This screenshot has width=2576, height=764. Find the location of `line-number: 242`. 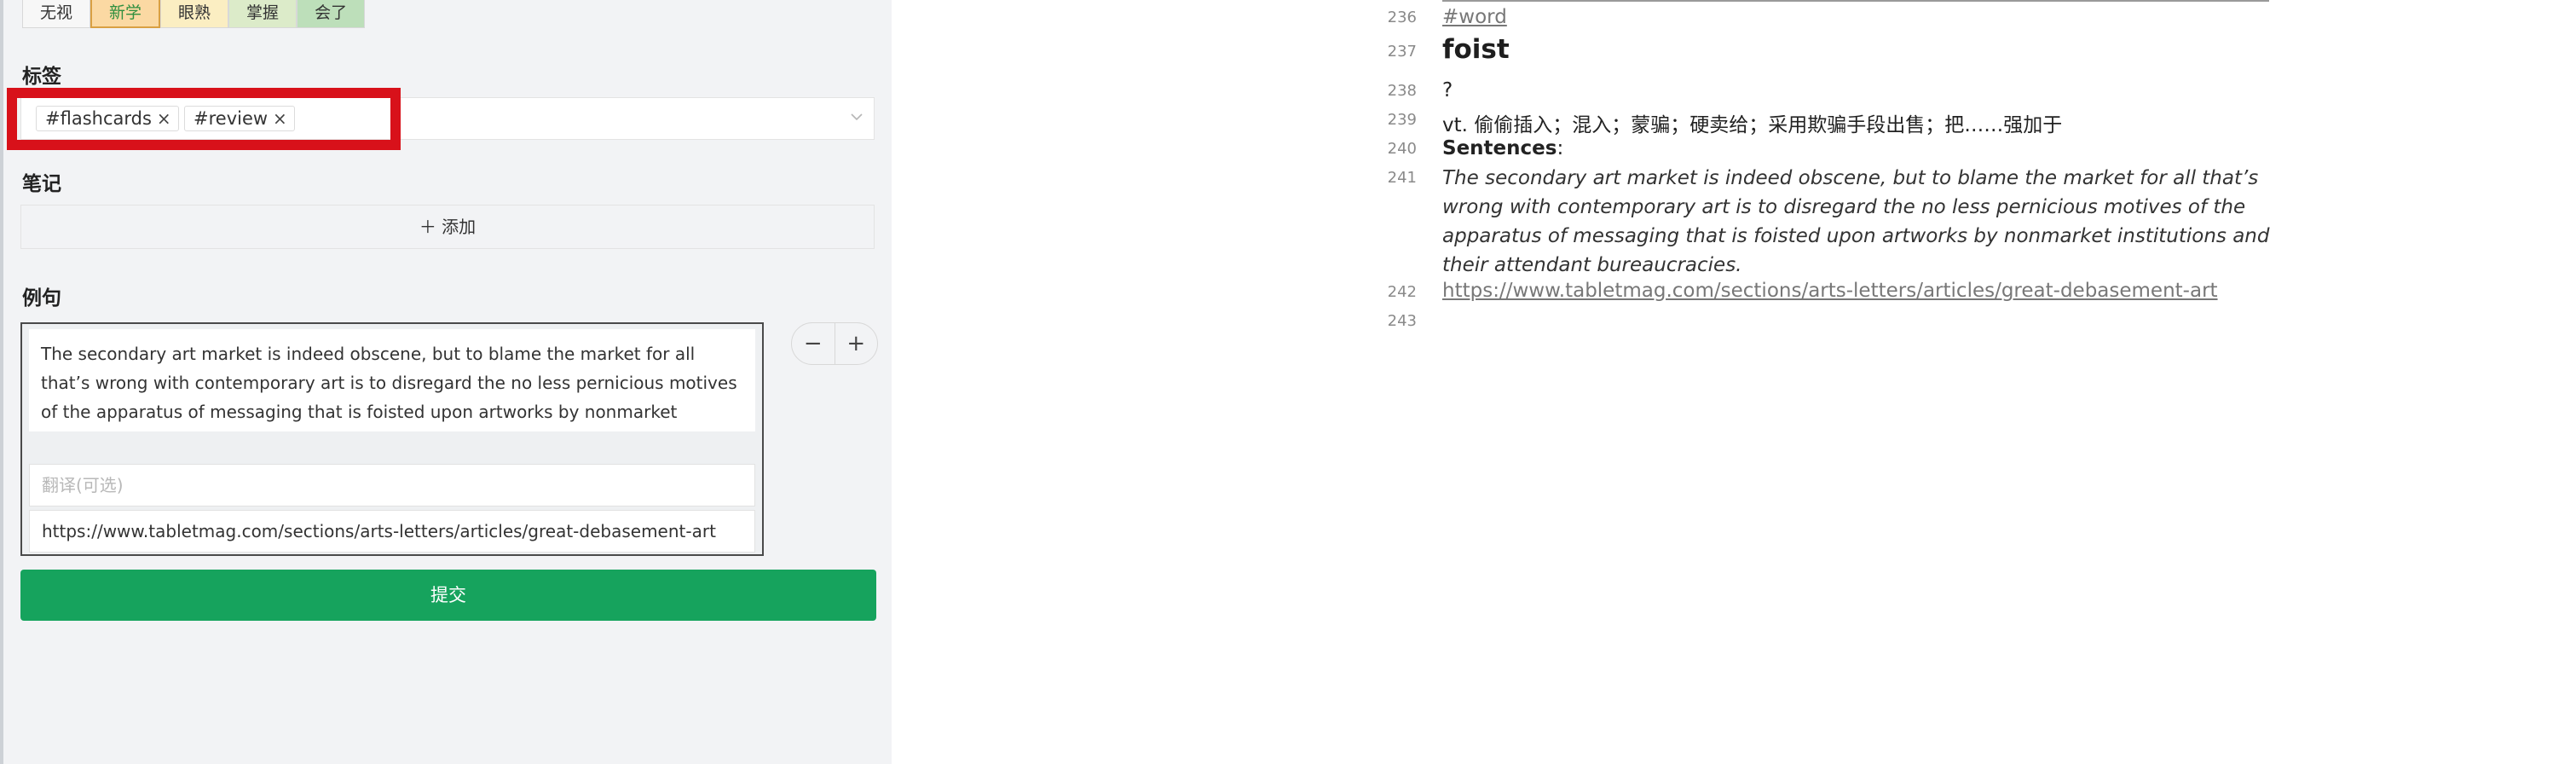

line-number: 242 is located at coordinates (1402, 292).